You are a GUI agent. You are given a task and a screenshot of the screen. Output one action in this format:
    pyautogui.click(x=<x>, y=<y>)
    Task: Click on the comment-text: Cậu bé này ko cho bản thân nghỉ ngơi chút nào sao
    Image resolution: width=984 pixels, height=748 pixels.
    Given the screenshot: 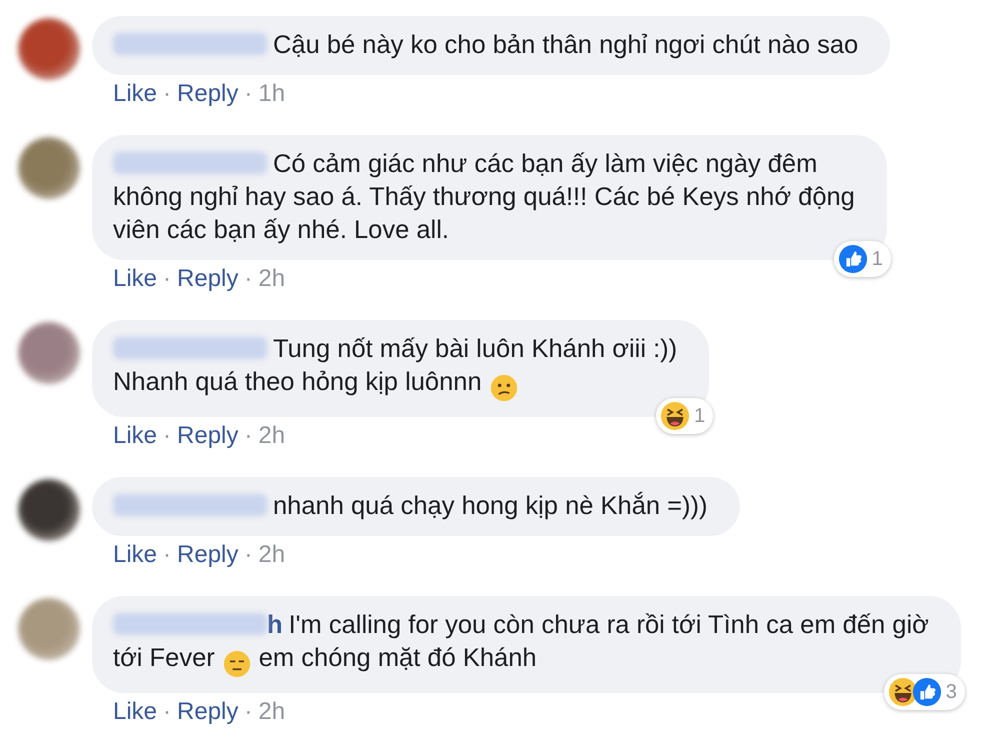 What is the action you would take?
    pyautogui.click(x=565, y=45)
    